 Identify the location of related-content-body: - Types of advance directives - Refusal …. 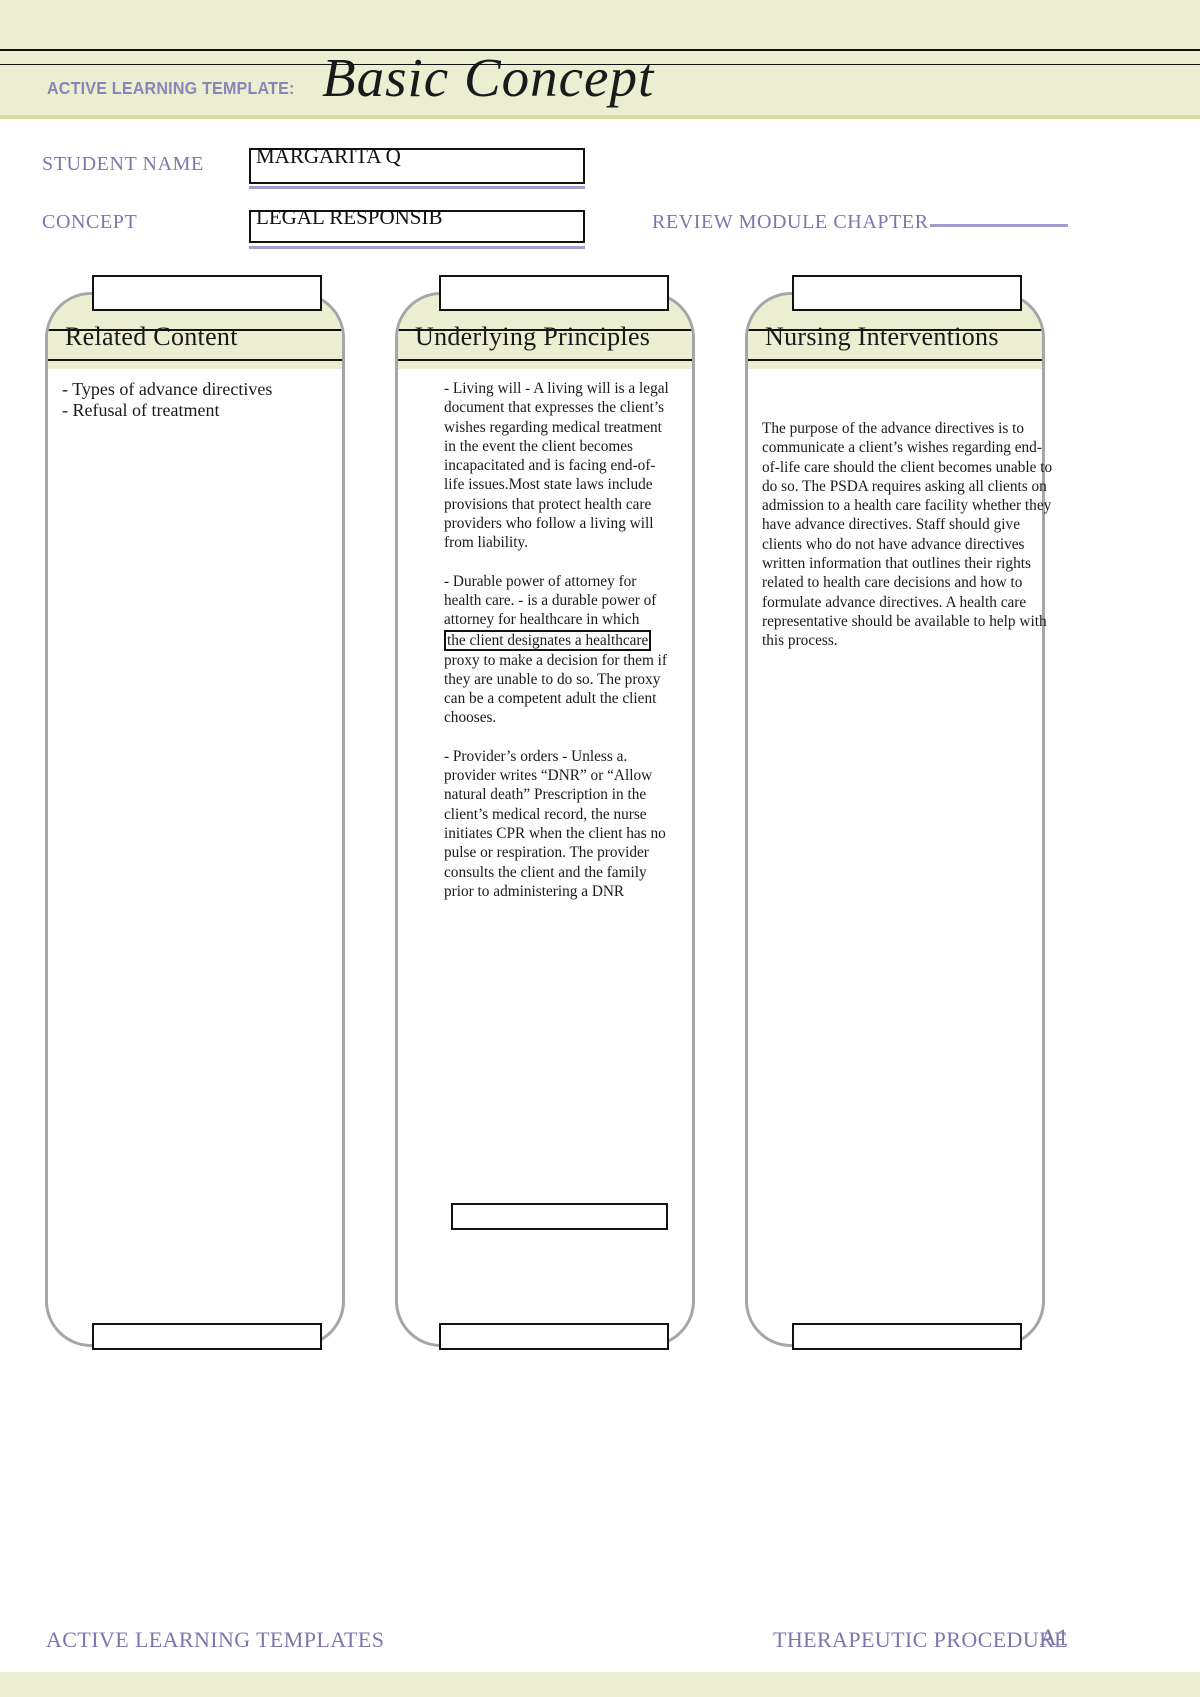
(197, 400).